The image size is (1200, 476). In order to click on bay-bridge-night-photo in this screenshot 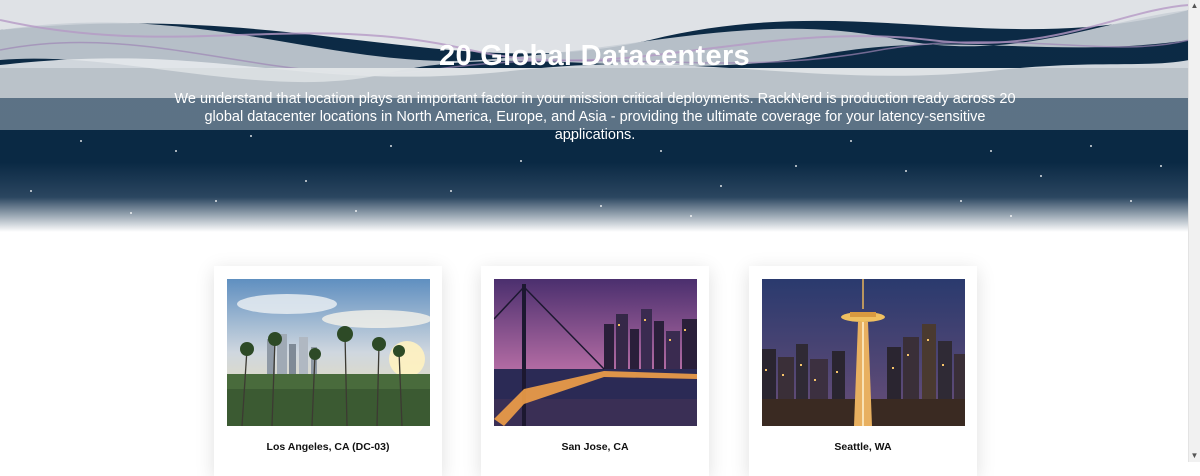, I will do `click(595, 352)`.